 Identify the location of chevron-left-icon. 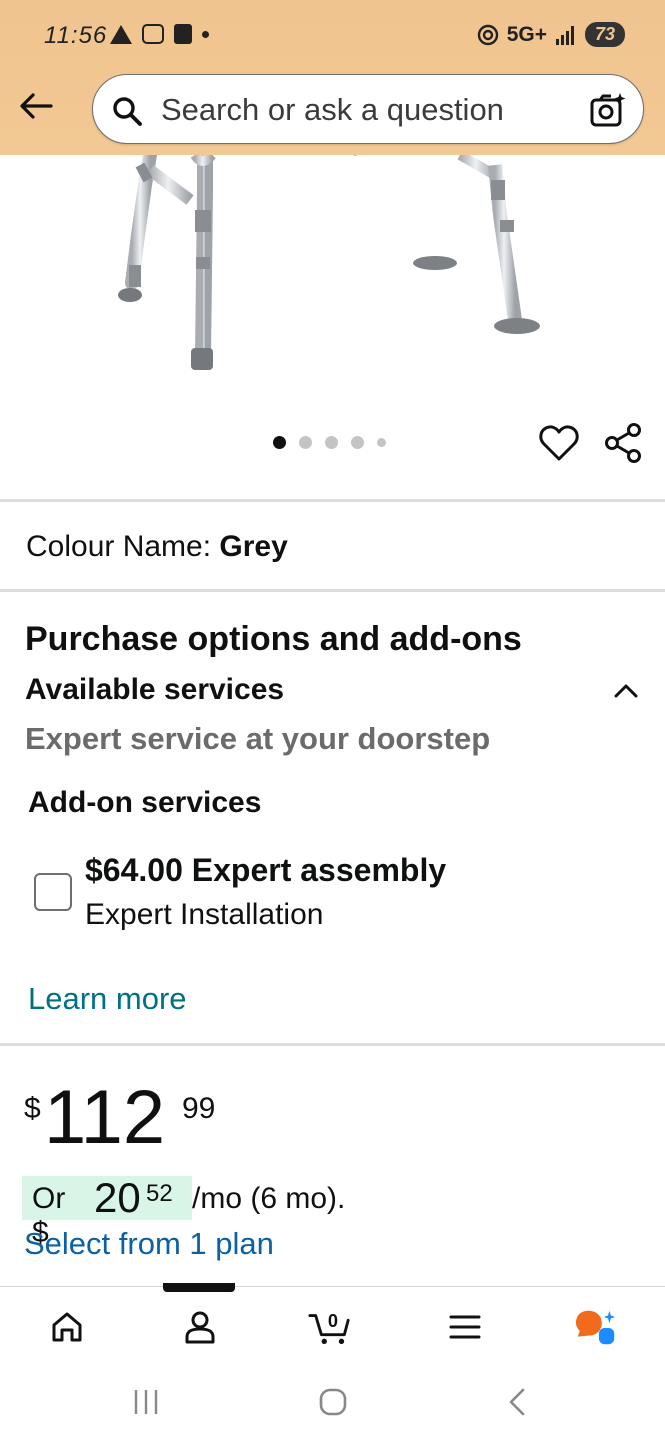
(517, 1402).